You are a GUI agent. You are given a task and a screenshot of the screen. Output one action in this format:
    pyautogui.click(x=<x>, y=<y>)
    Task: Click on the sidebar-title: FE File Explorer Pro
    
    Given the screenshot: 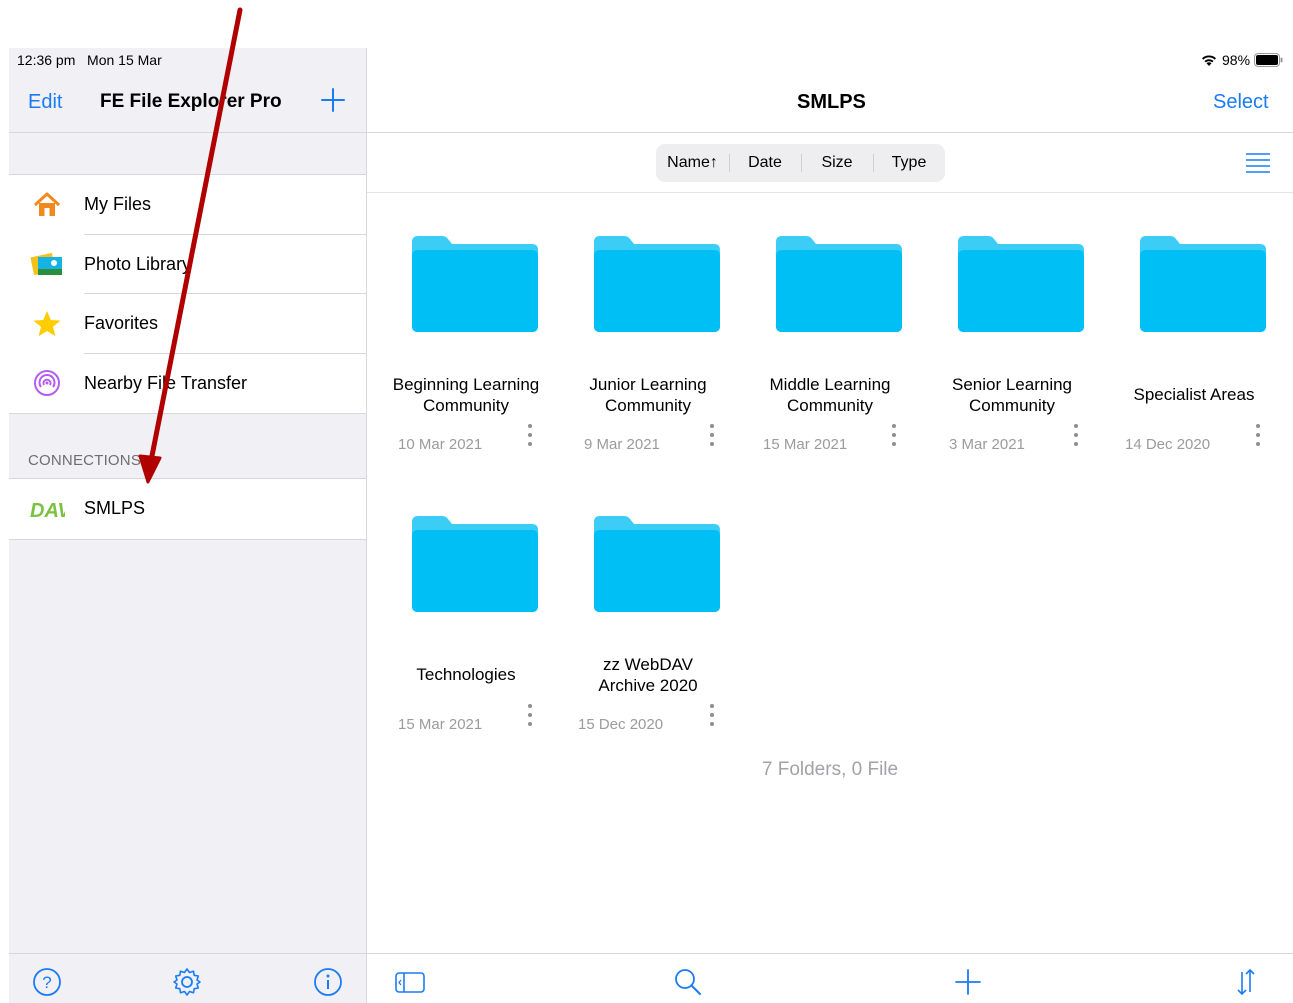 What is the action you would take?
    pyautogui.click(x=191, y=101)
    